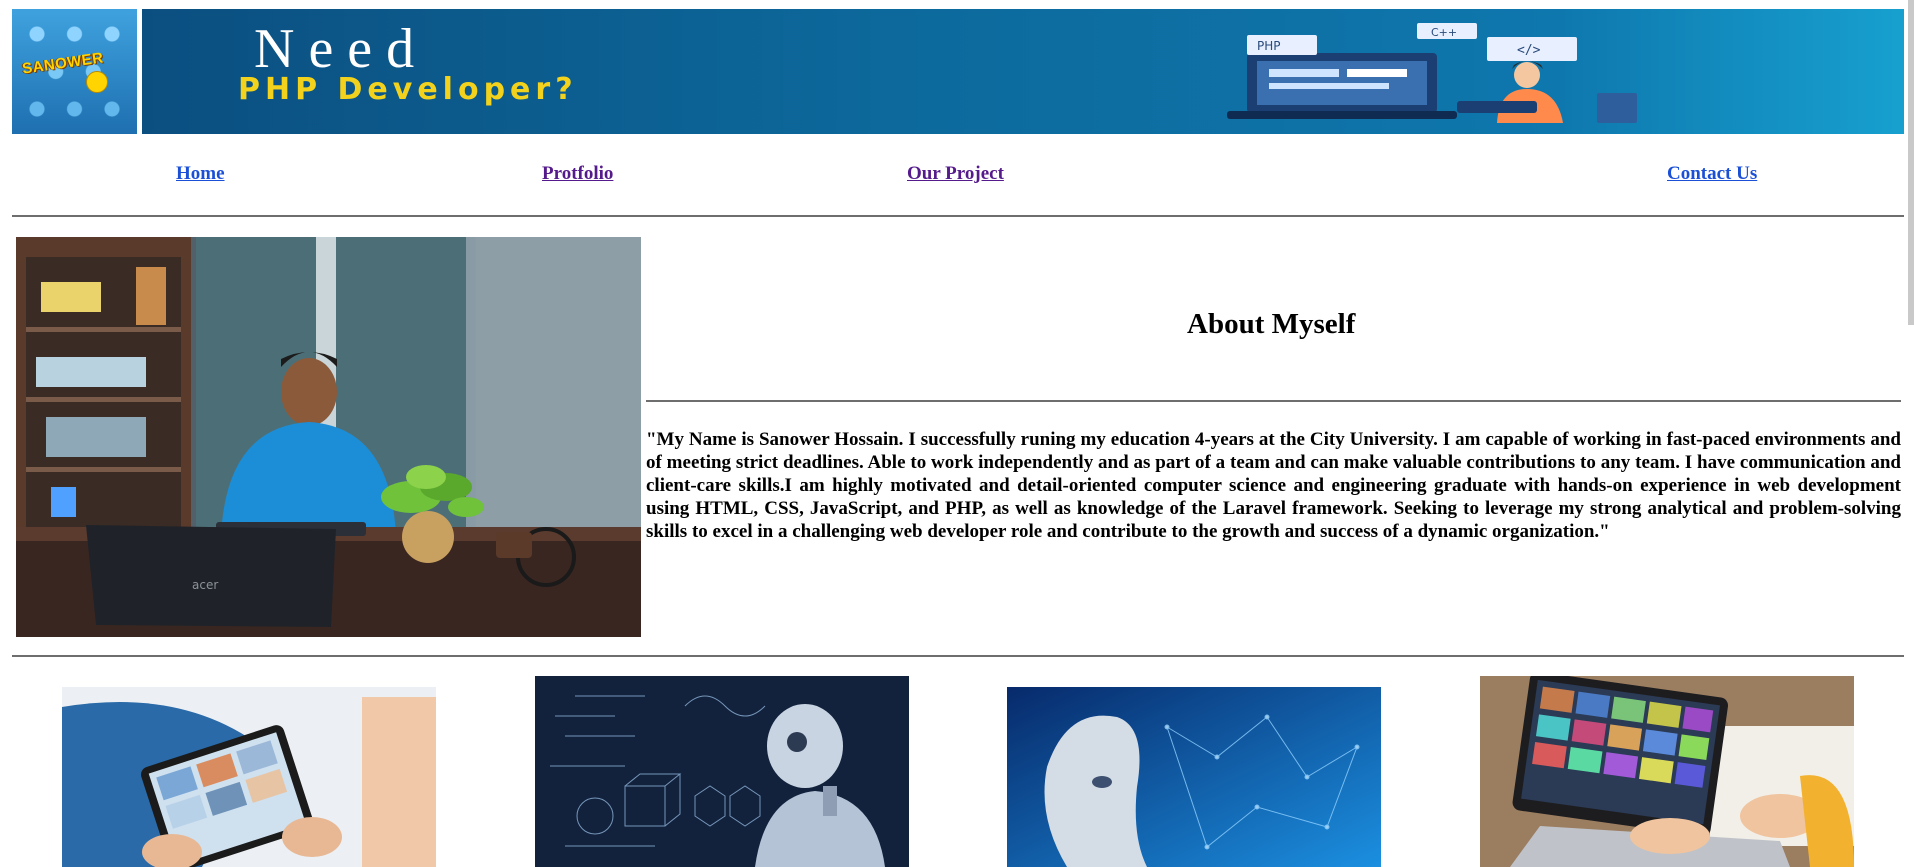 The width and height of the screenshot is (1914, 867). I want to click on banner-headline: Need, so click(341, 49).